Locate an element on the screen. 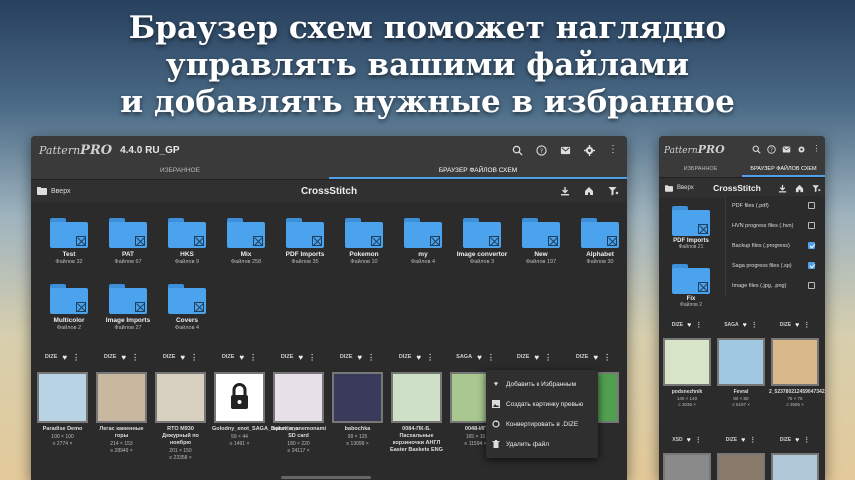 The height and width of the screenshot is (480, 855). folder-item: HKS Файлов 9 is located at coordinates (187, 241).